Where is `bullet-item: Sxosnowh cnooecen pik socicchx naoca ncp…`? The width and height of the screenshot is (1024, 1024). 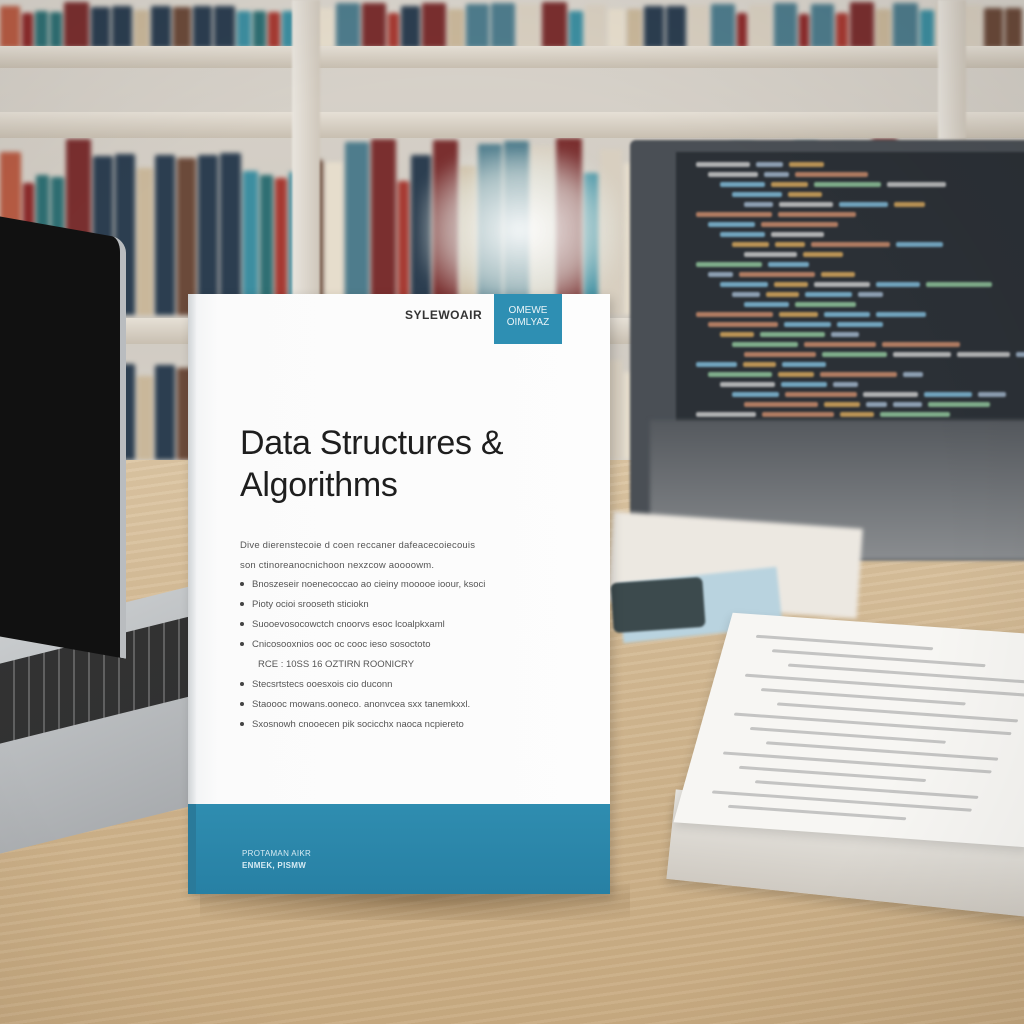
bullet-item: Sxosnowh cnooecen pik socicchx naoca ncp… is located at coordinates (352, 724).